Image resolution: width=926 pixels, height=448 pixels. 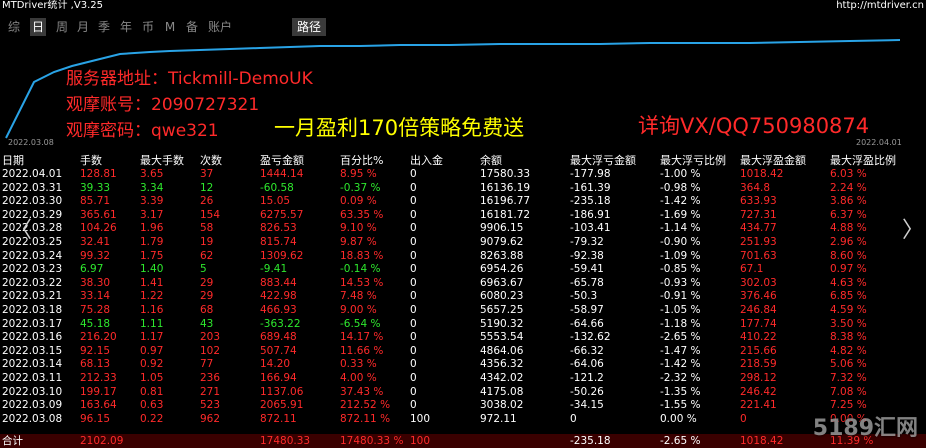 What do you see at coordinates (754, 126) in the screenshot?
I see `contact-text: 详询VX/QQ750980874` at bounding box center [754, 126].